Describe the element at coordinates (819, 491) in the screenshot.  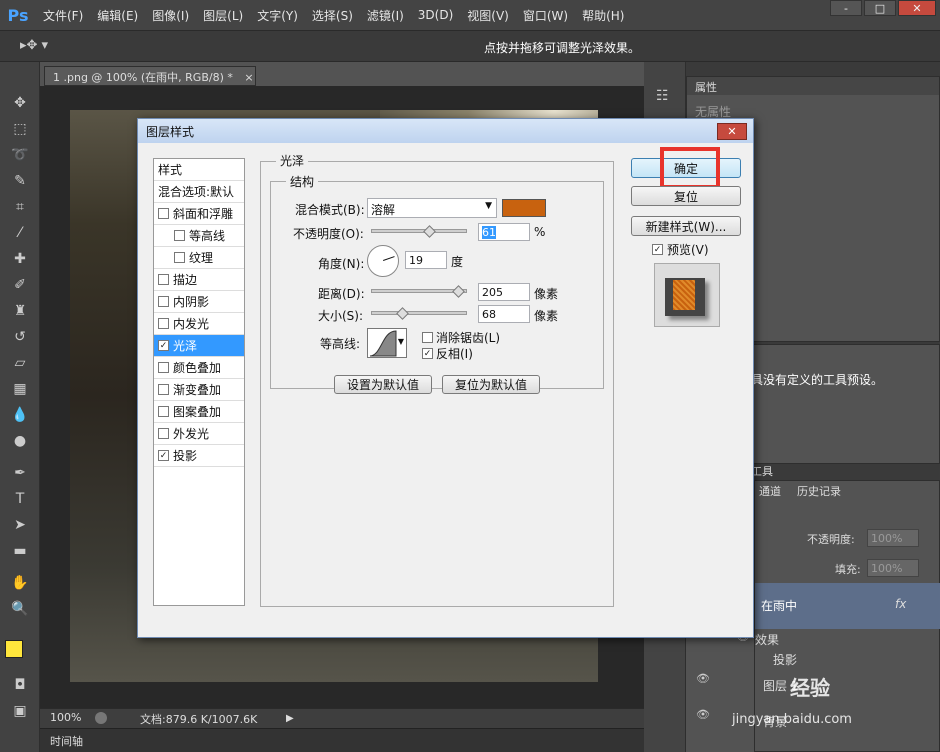
I see `tab-history: 历史记录` at that location.